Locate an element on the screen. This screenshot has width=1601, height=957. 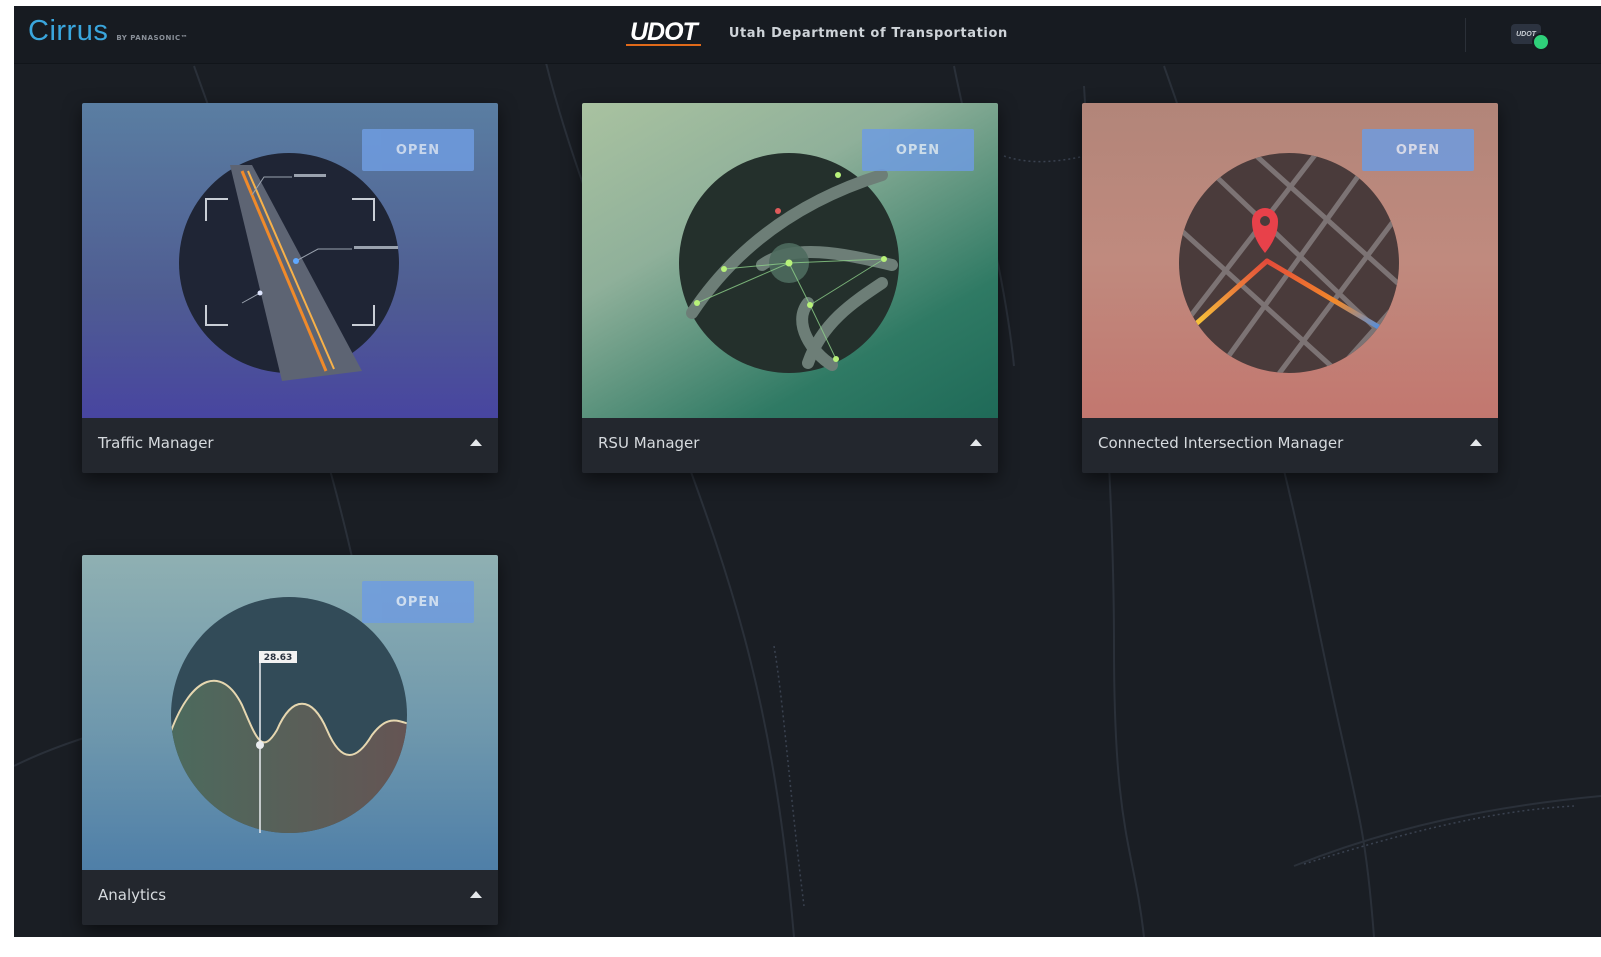
card-footer: Connected Intersection Manager is located at coordinates (1290, 445).